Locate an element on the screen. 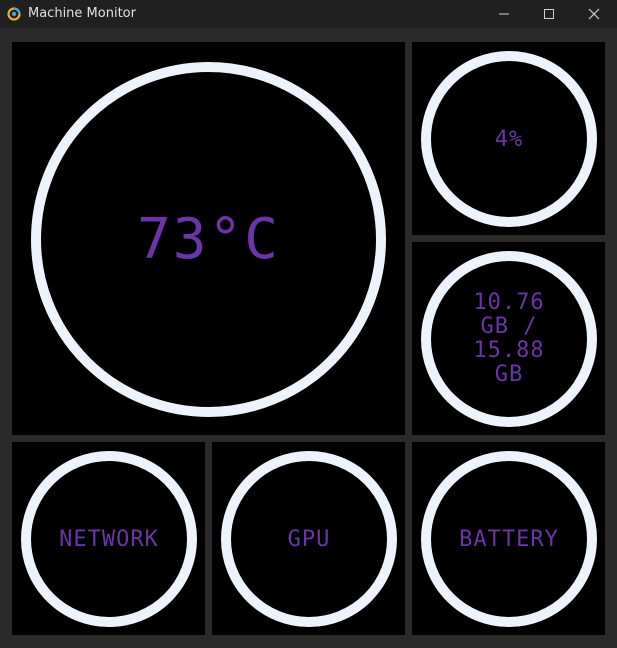  cpu-usage-value: 4% is located at coordinates (509, 139).